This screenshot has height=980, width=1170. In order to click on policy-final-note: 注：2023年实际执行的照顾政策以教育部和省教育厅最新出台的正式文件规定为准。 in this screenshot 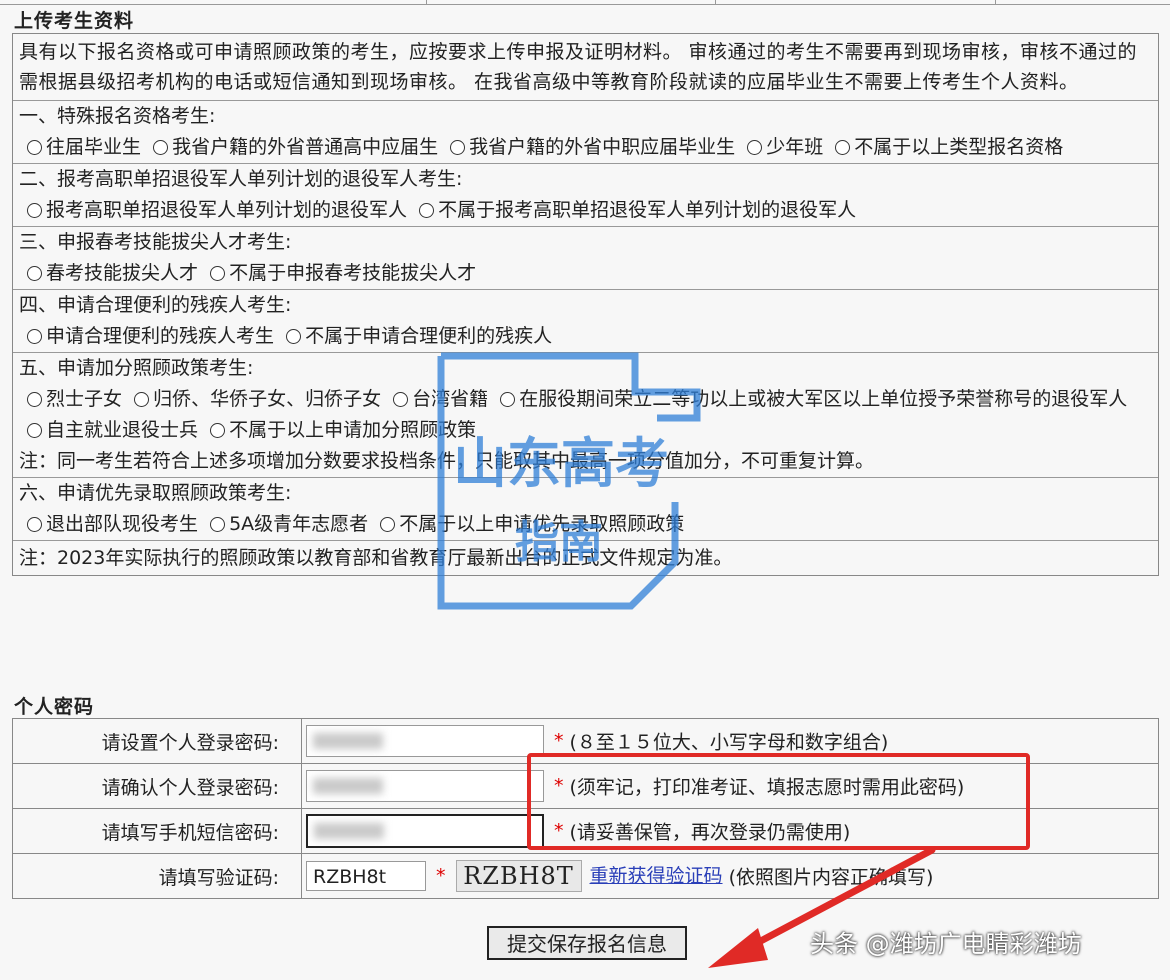, I will do `click(376, 558)`.